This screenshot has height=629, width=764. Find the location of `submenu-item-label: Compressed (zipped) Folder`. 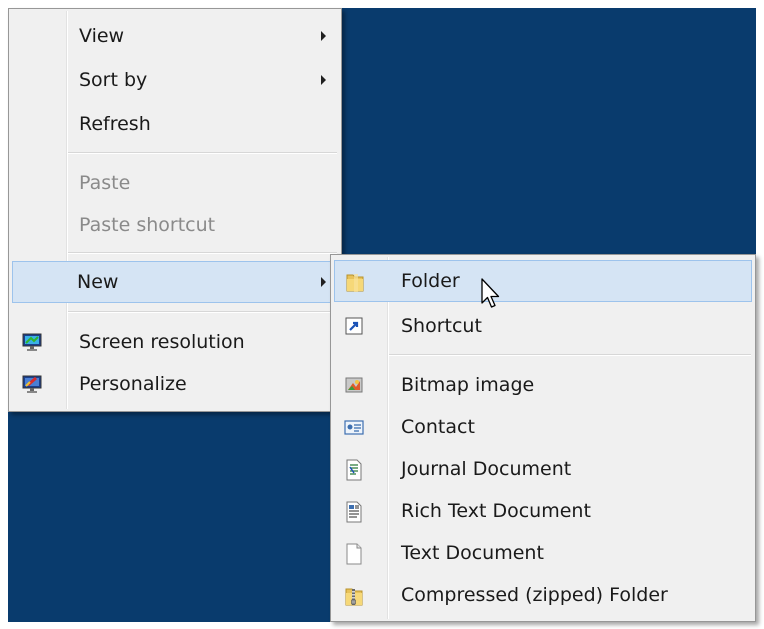

submenu-item-label: Compressed (zipped) Folder is located at coordinates (534, 595).